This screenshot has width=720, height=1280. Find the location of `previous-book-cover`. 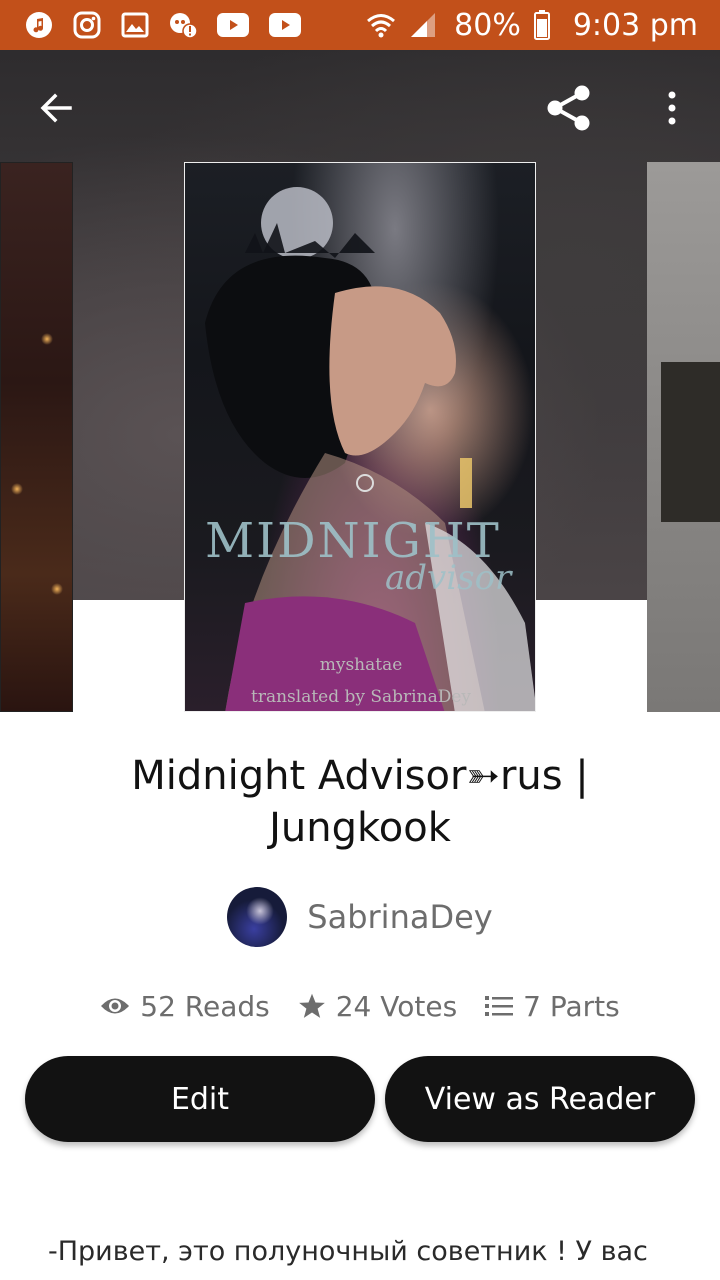

previous-book-cover is located at coordinates (36, 437).